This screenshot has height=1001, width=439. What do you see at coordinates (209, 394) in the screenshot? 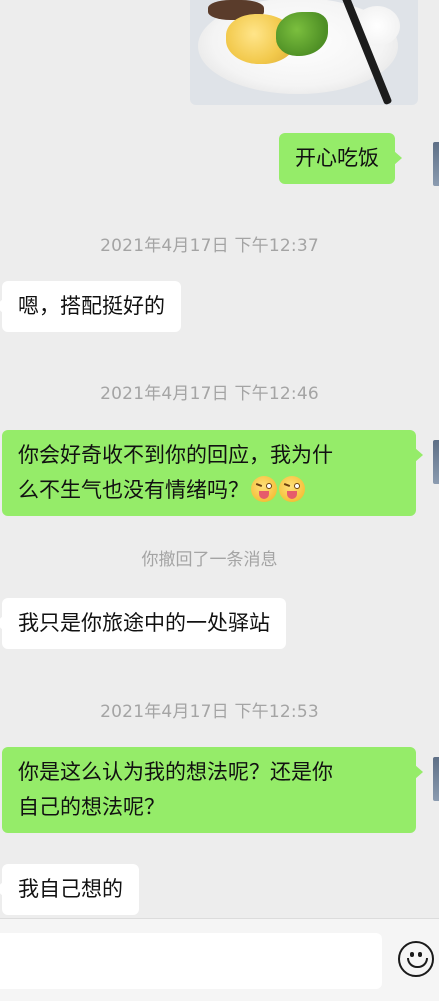
I see `timestamp: 2021年4月17日 下午12:46` at bounding box center [209, 394].